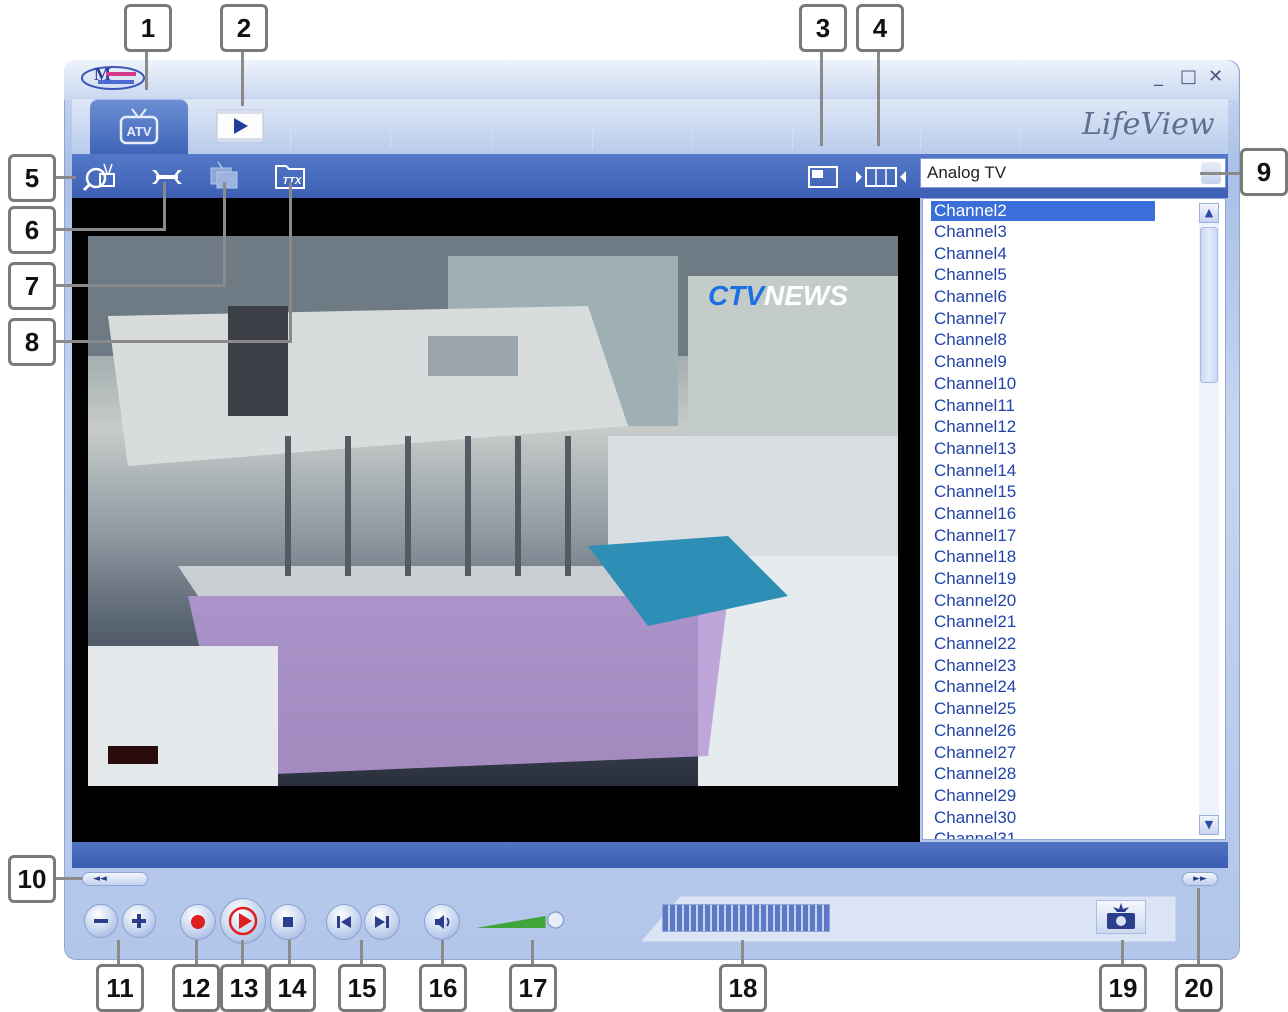 Image resolution: width=1288 pixels, height=1012 pixels. What do you see at coordinates (32, 178) in the screenshot?
I see `callout-5: 5` at bounding box center [32, 178].